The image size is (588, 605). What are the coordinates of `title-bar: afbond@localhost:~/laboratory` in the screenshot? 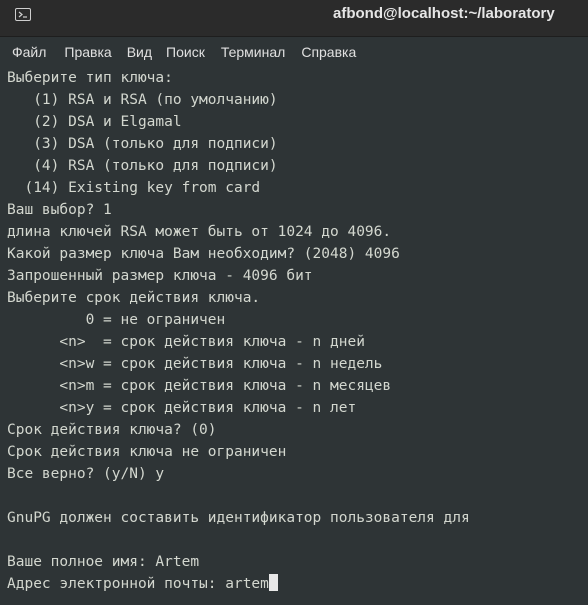 It's located at (294, 18).